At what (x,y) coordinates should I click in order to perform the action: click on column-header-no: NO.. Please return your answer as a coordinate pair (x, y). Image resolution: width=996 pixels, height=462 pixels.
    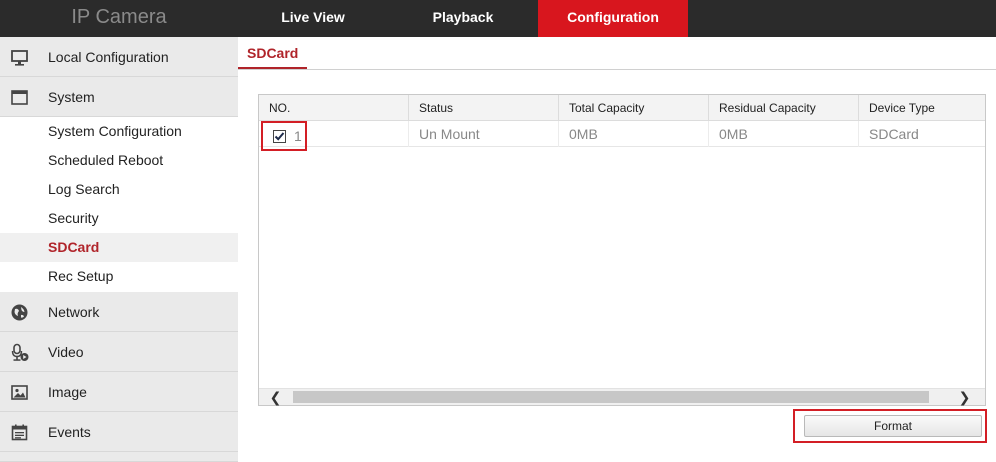
    Looking at the image, I should click on (334, 108).